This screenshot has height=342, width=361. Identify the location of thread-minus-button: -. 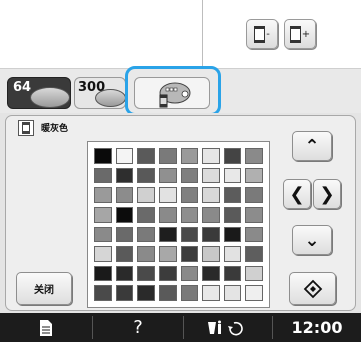
(262, 34).